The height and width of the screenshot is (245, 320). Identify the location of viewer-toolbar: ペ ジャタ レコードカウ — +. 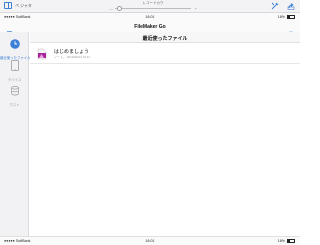
(150, 6).